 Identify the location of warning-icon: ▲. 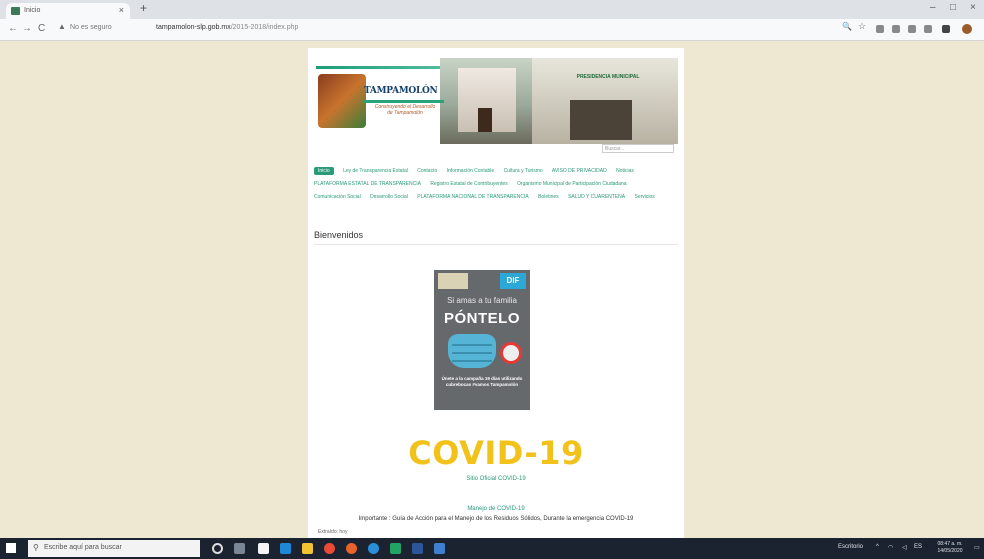
(62, 26).